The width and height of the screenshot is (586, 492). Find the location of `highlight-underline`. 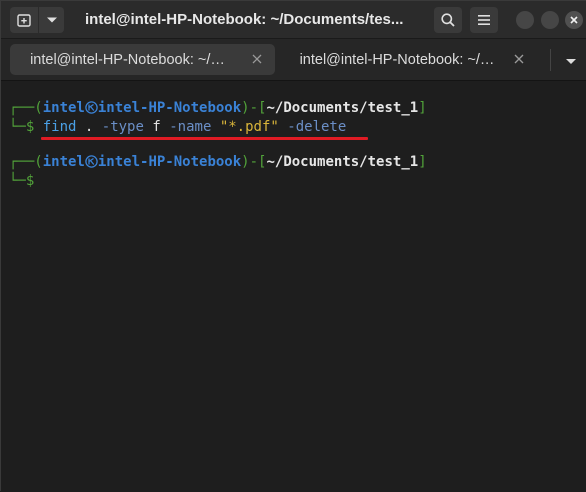

highlight-underline is located at coordinates (204, 138).